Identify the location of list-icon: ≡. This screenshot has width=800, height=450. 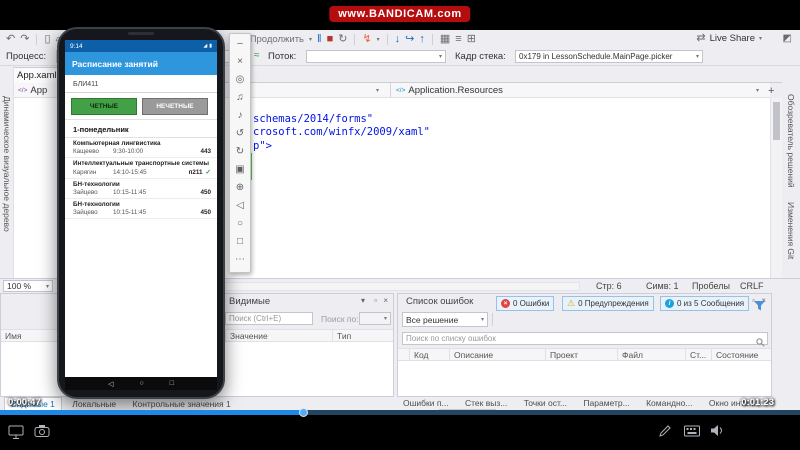
(458, 39).